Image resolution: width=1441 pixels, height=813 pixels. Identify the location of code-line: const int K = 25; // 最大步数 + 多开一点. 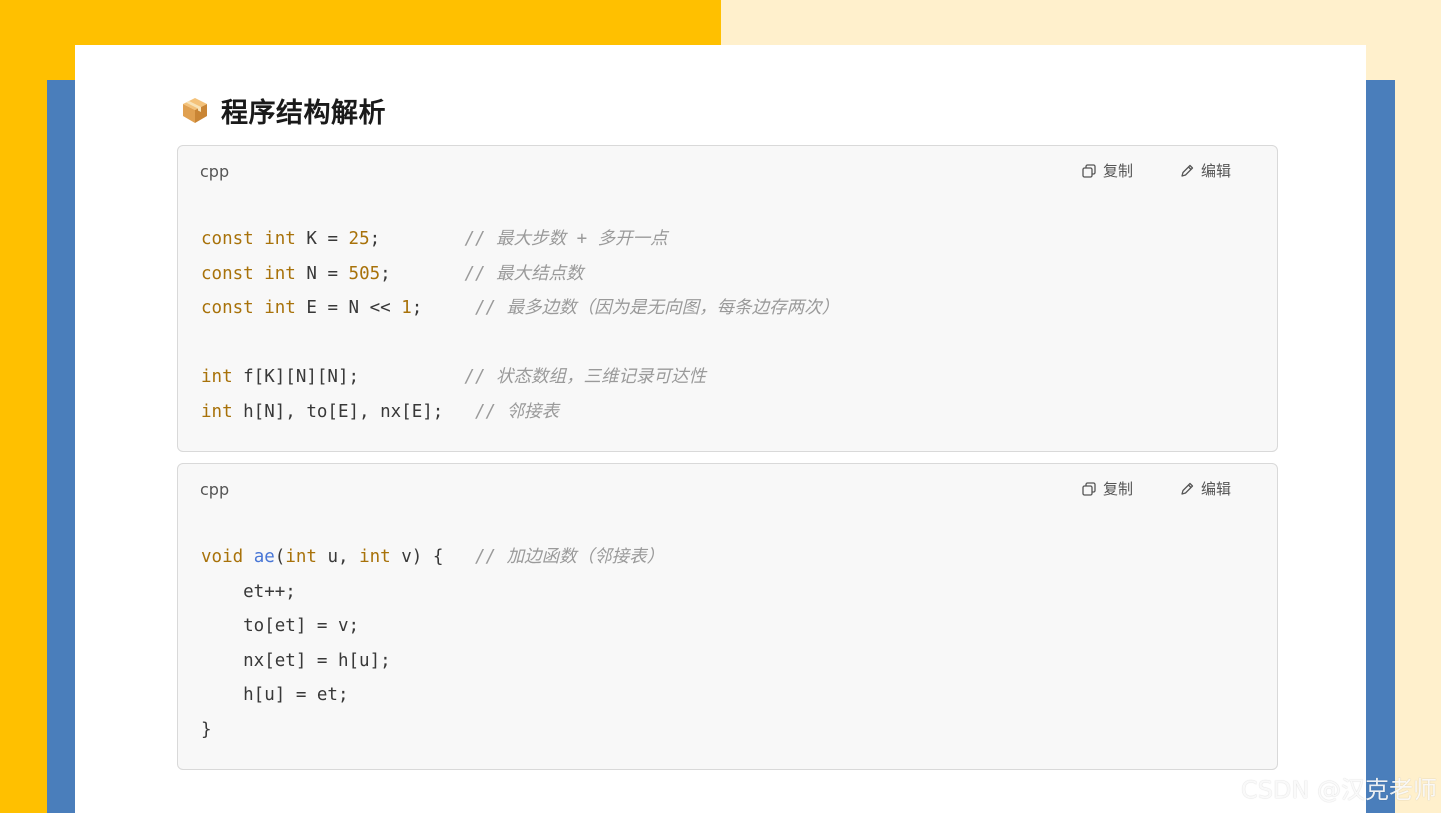
(434, 239).